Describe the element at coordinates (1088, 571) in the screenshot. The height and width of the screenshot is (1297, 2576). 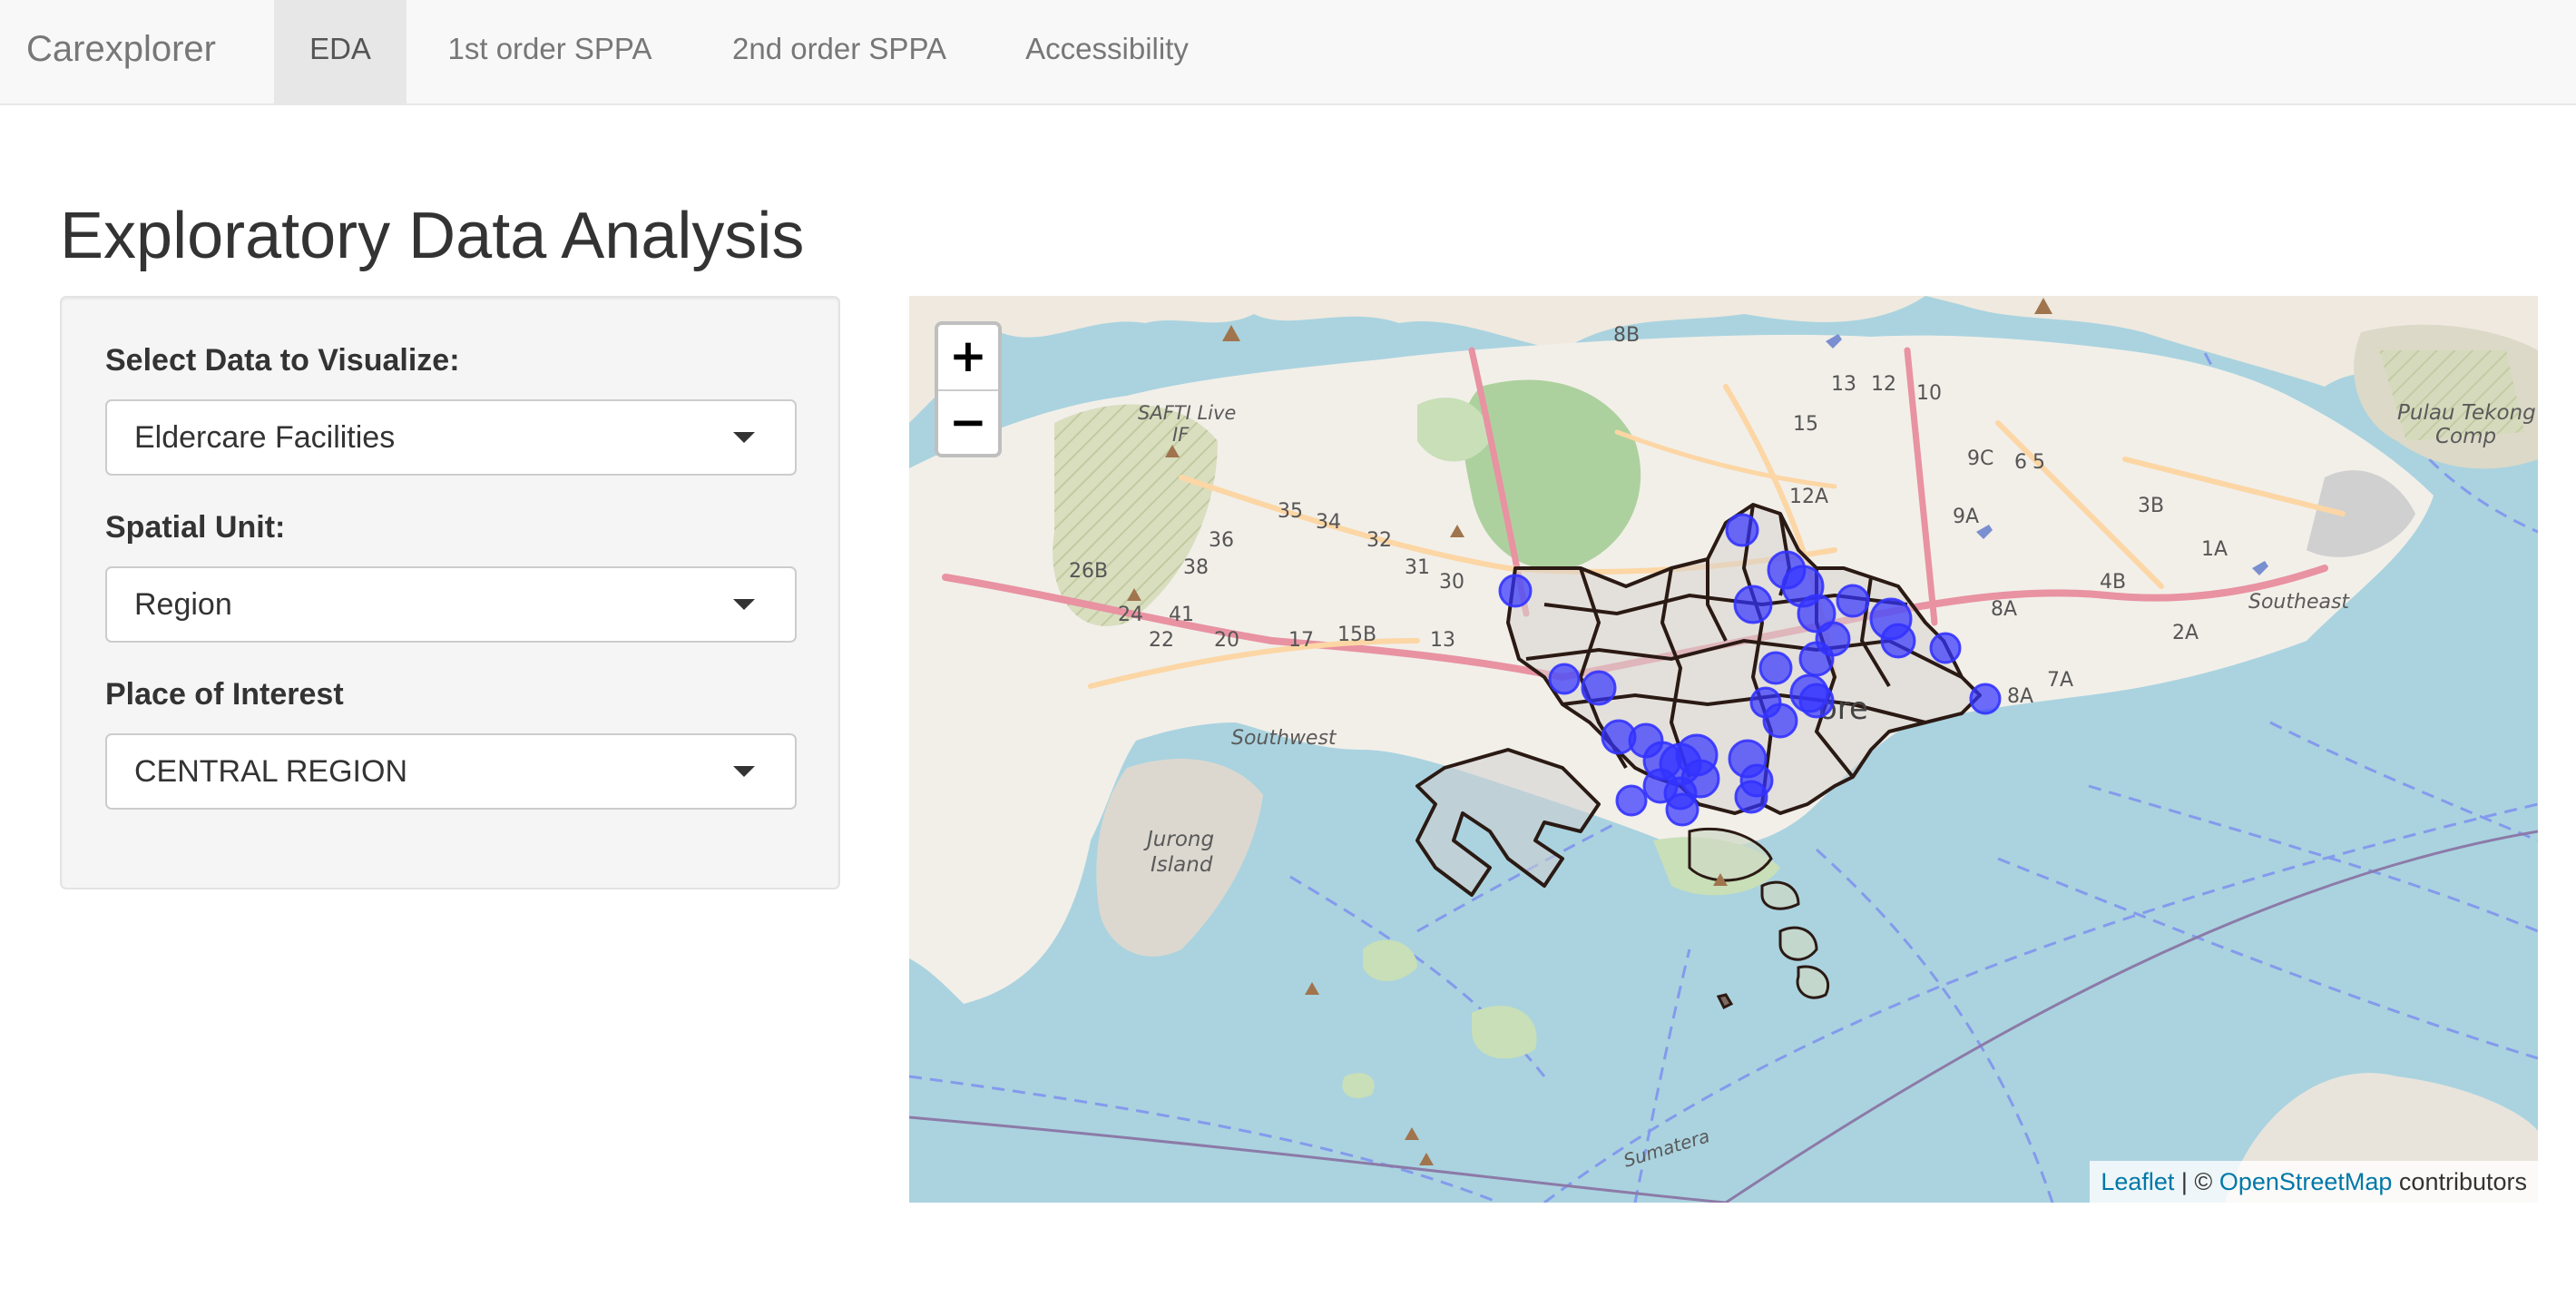
I see `road-label: 26B` at that location.